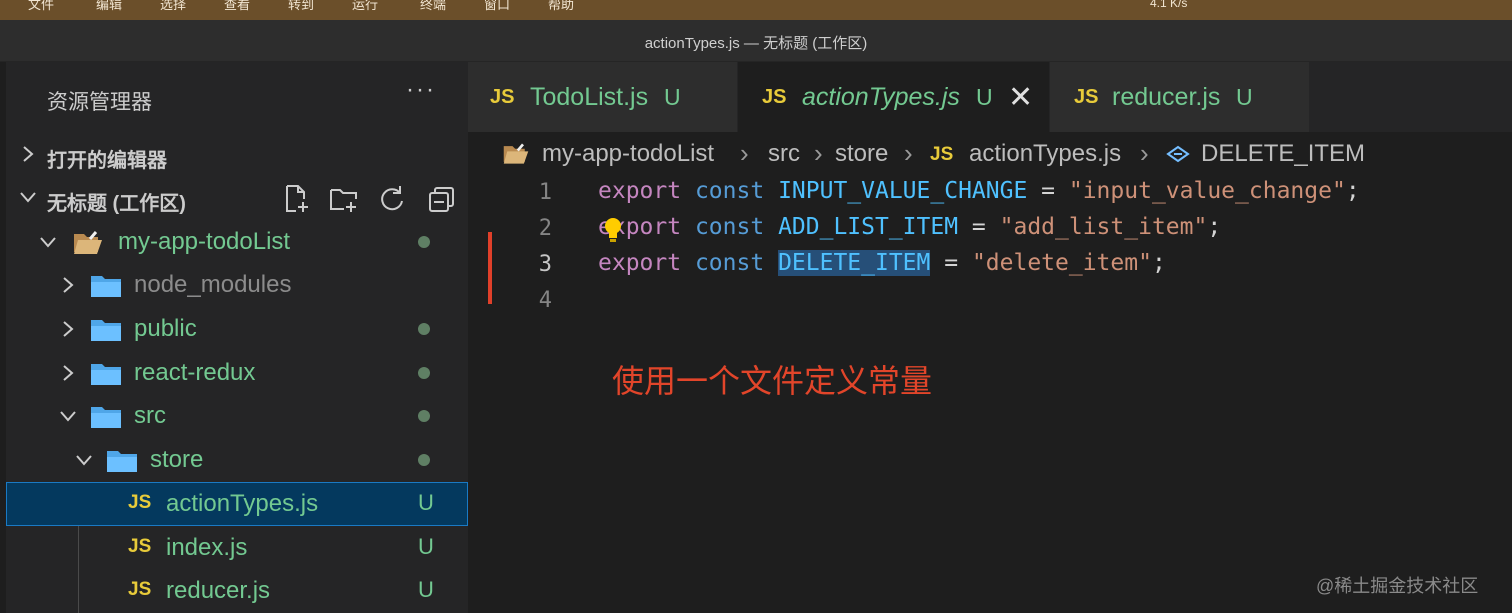 The width and height of the screenshot is (1512, 613). Describe the element at coordinates (150, 415) in the screenshot. I see `tree-item-label: src` at that location.